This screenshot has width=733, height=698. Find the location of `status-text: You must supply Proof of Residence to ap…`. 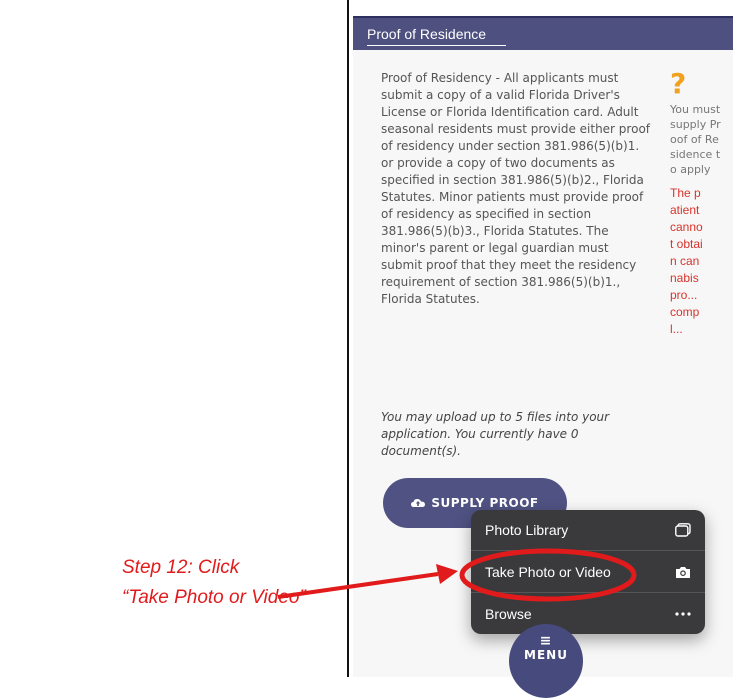

status-text: You must supply Proof of Residence to ap… is located at coordinates (695, 139).